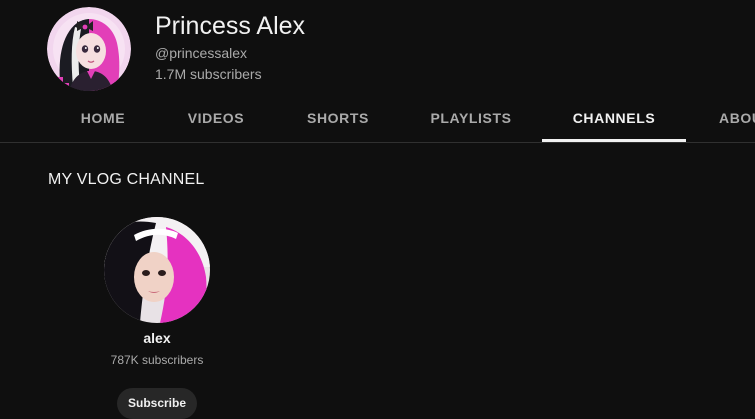 The image size is (755, 419). I want to click on subscribe-button: Subscribe, so click(157, 403).